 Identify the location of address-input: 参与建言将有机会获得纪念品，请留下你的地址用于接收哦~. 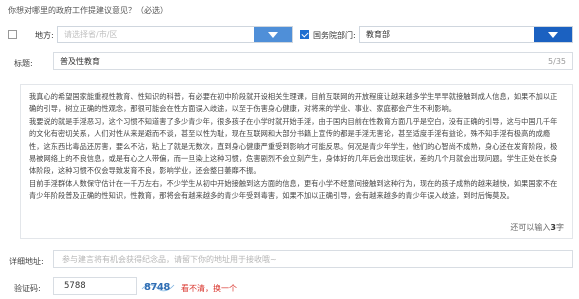
(313, 259).